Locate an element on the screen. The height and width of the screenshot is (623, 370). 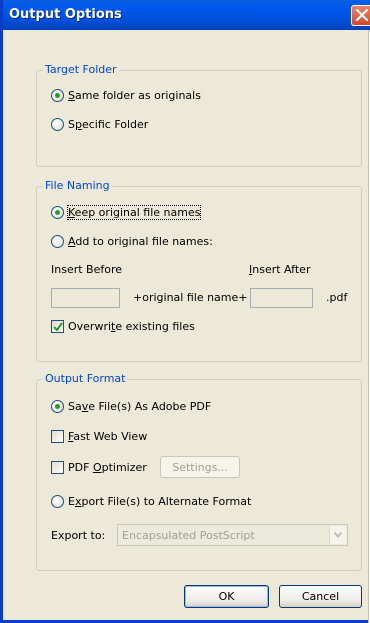
pdf-optimizer-checkbox-box is located at coordinates (57, 467).